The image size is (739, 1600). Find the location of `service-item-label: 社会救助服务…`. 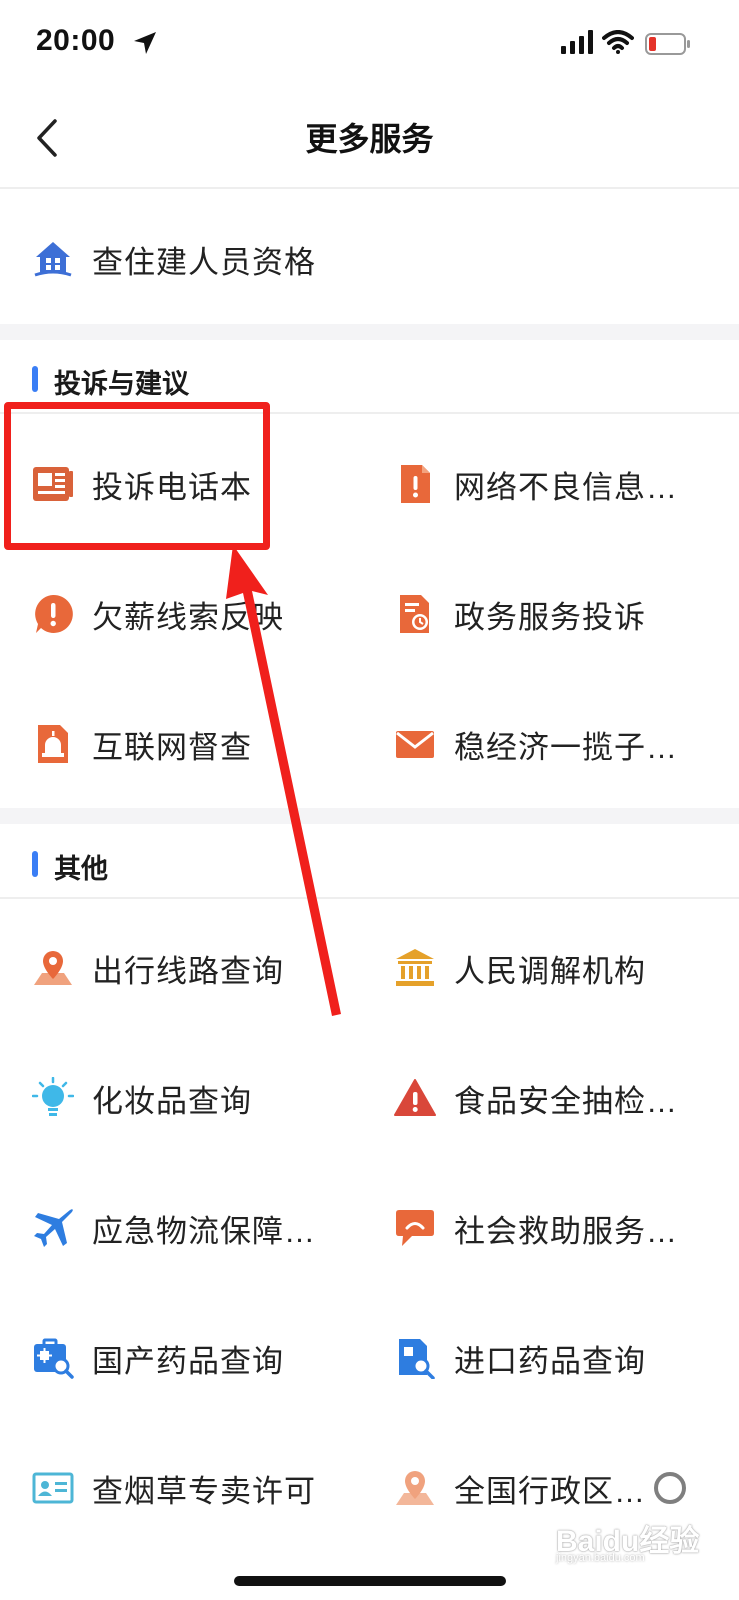

service-item-label: 社会救助服务… is located at coordinates (566, 1231).